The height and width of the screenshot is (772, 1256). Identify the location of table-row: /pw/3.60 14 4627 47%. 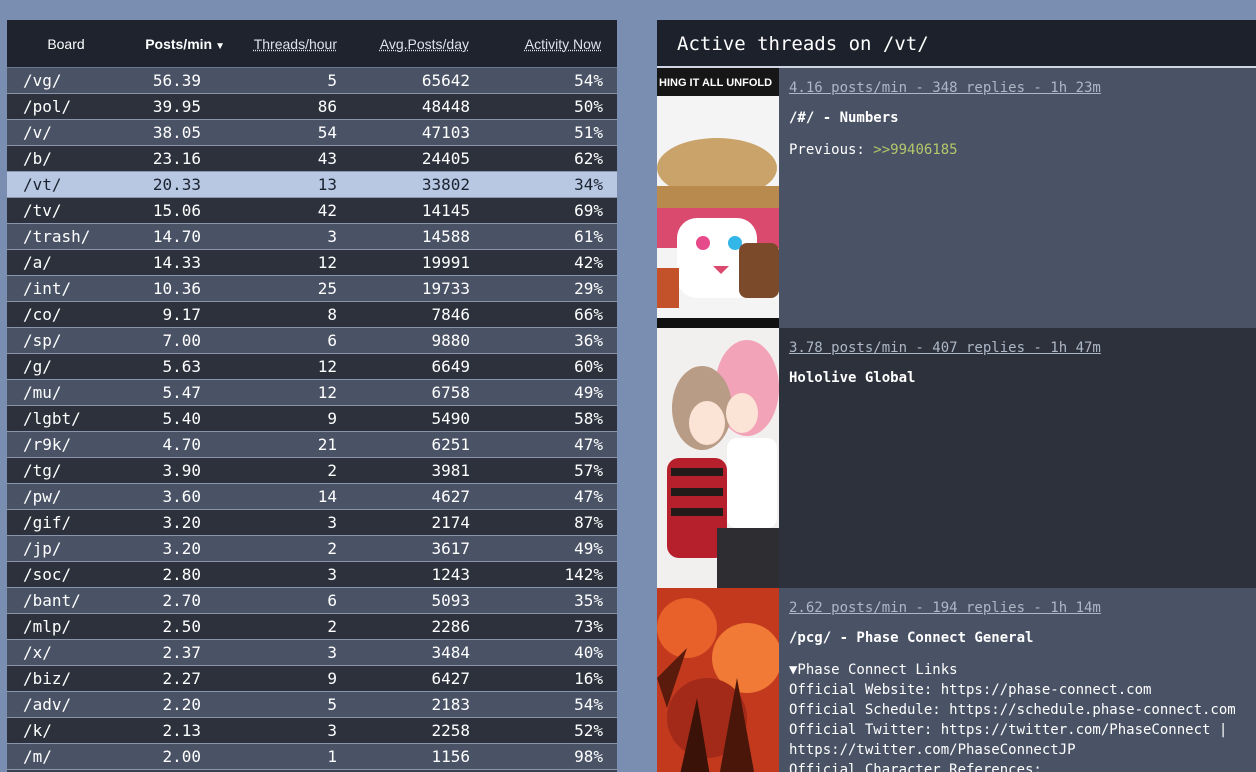
(312, 497).